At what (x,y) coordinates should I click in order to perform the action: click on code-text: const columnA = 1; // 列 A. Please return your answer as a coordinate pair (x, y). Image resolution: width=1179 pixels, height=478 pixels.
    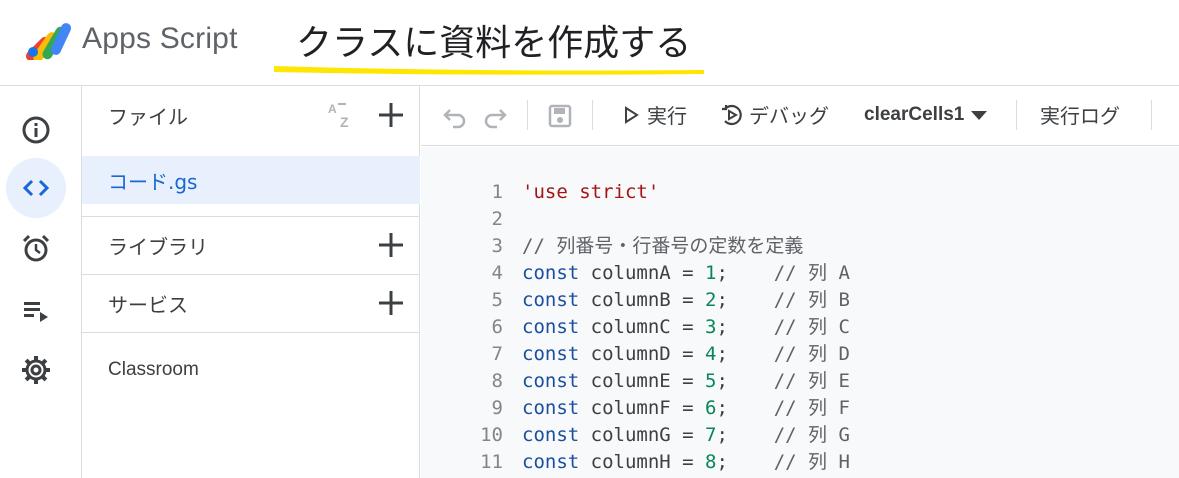
    Looking at the image, I should click on (686, 273).